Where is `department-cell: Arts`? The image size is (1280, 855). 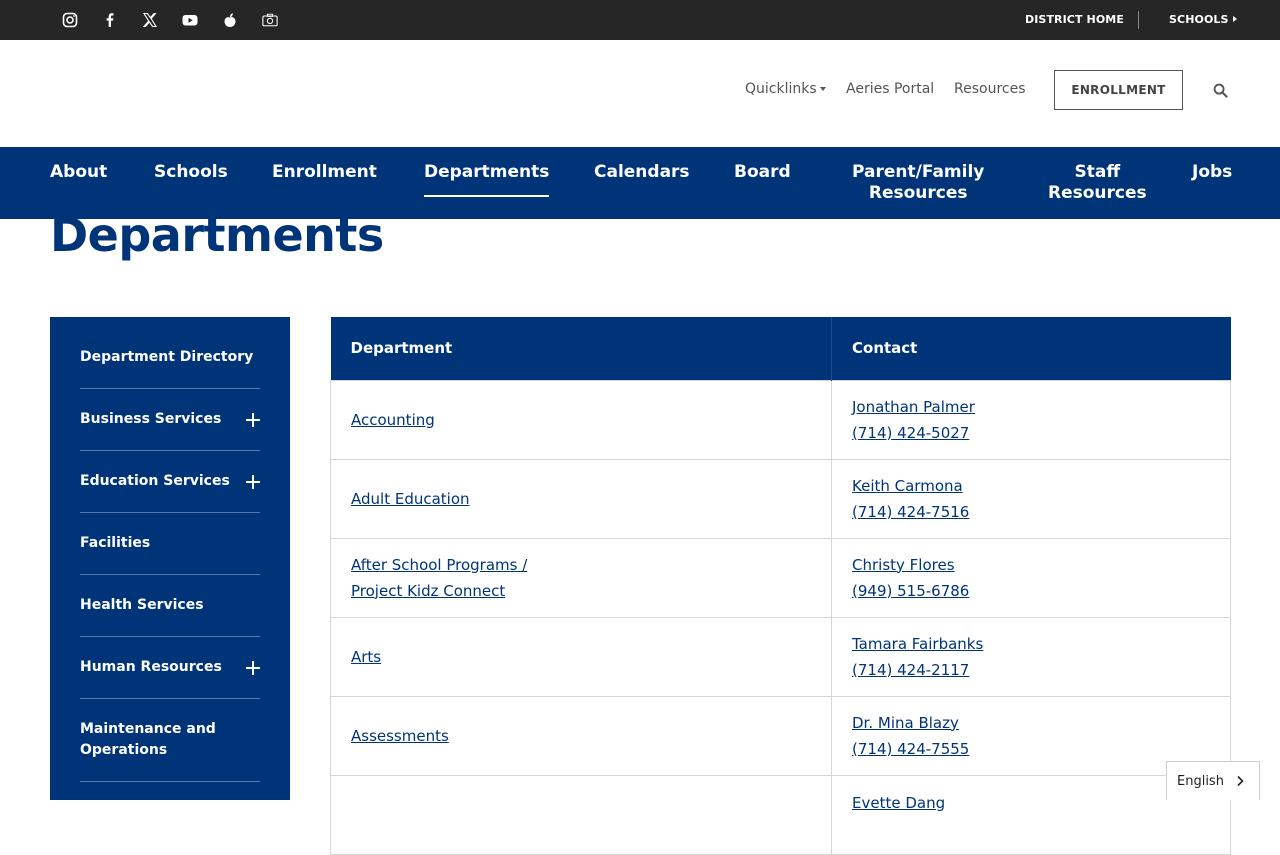
department-cell: Arts is located at coordinates (581, 656).